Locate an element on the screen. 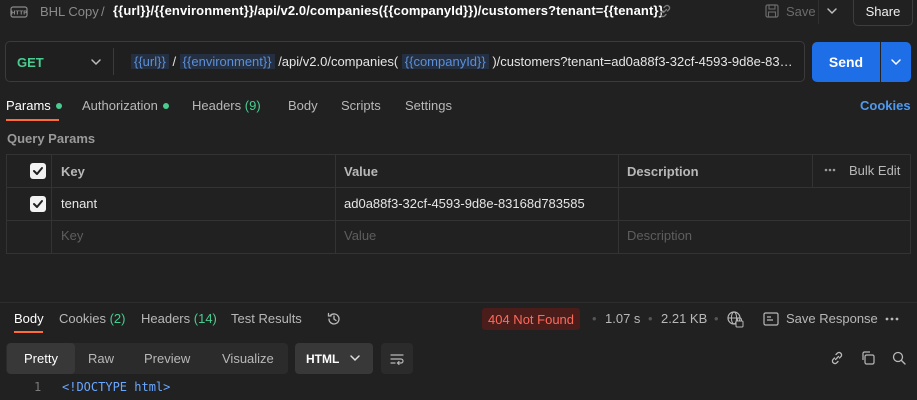  param-checkbox is located at coordinates (38, 204).